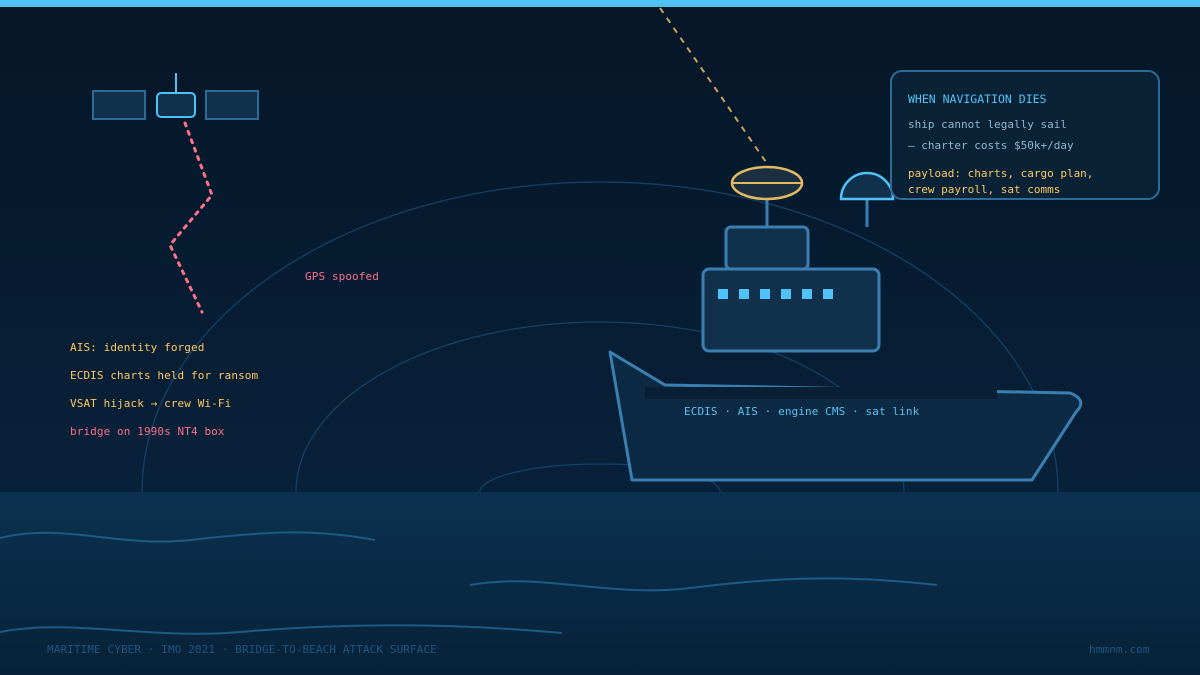  I want to click on callout-line: — charter costs $50k+/day, so click(991, 145).